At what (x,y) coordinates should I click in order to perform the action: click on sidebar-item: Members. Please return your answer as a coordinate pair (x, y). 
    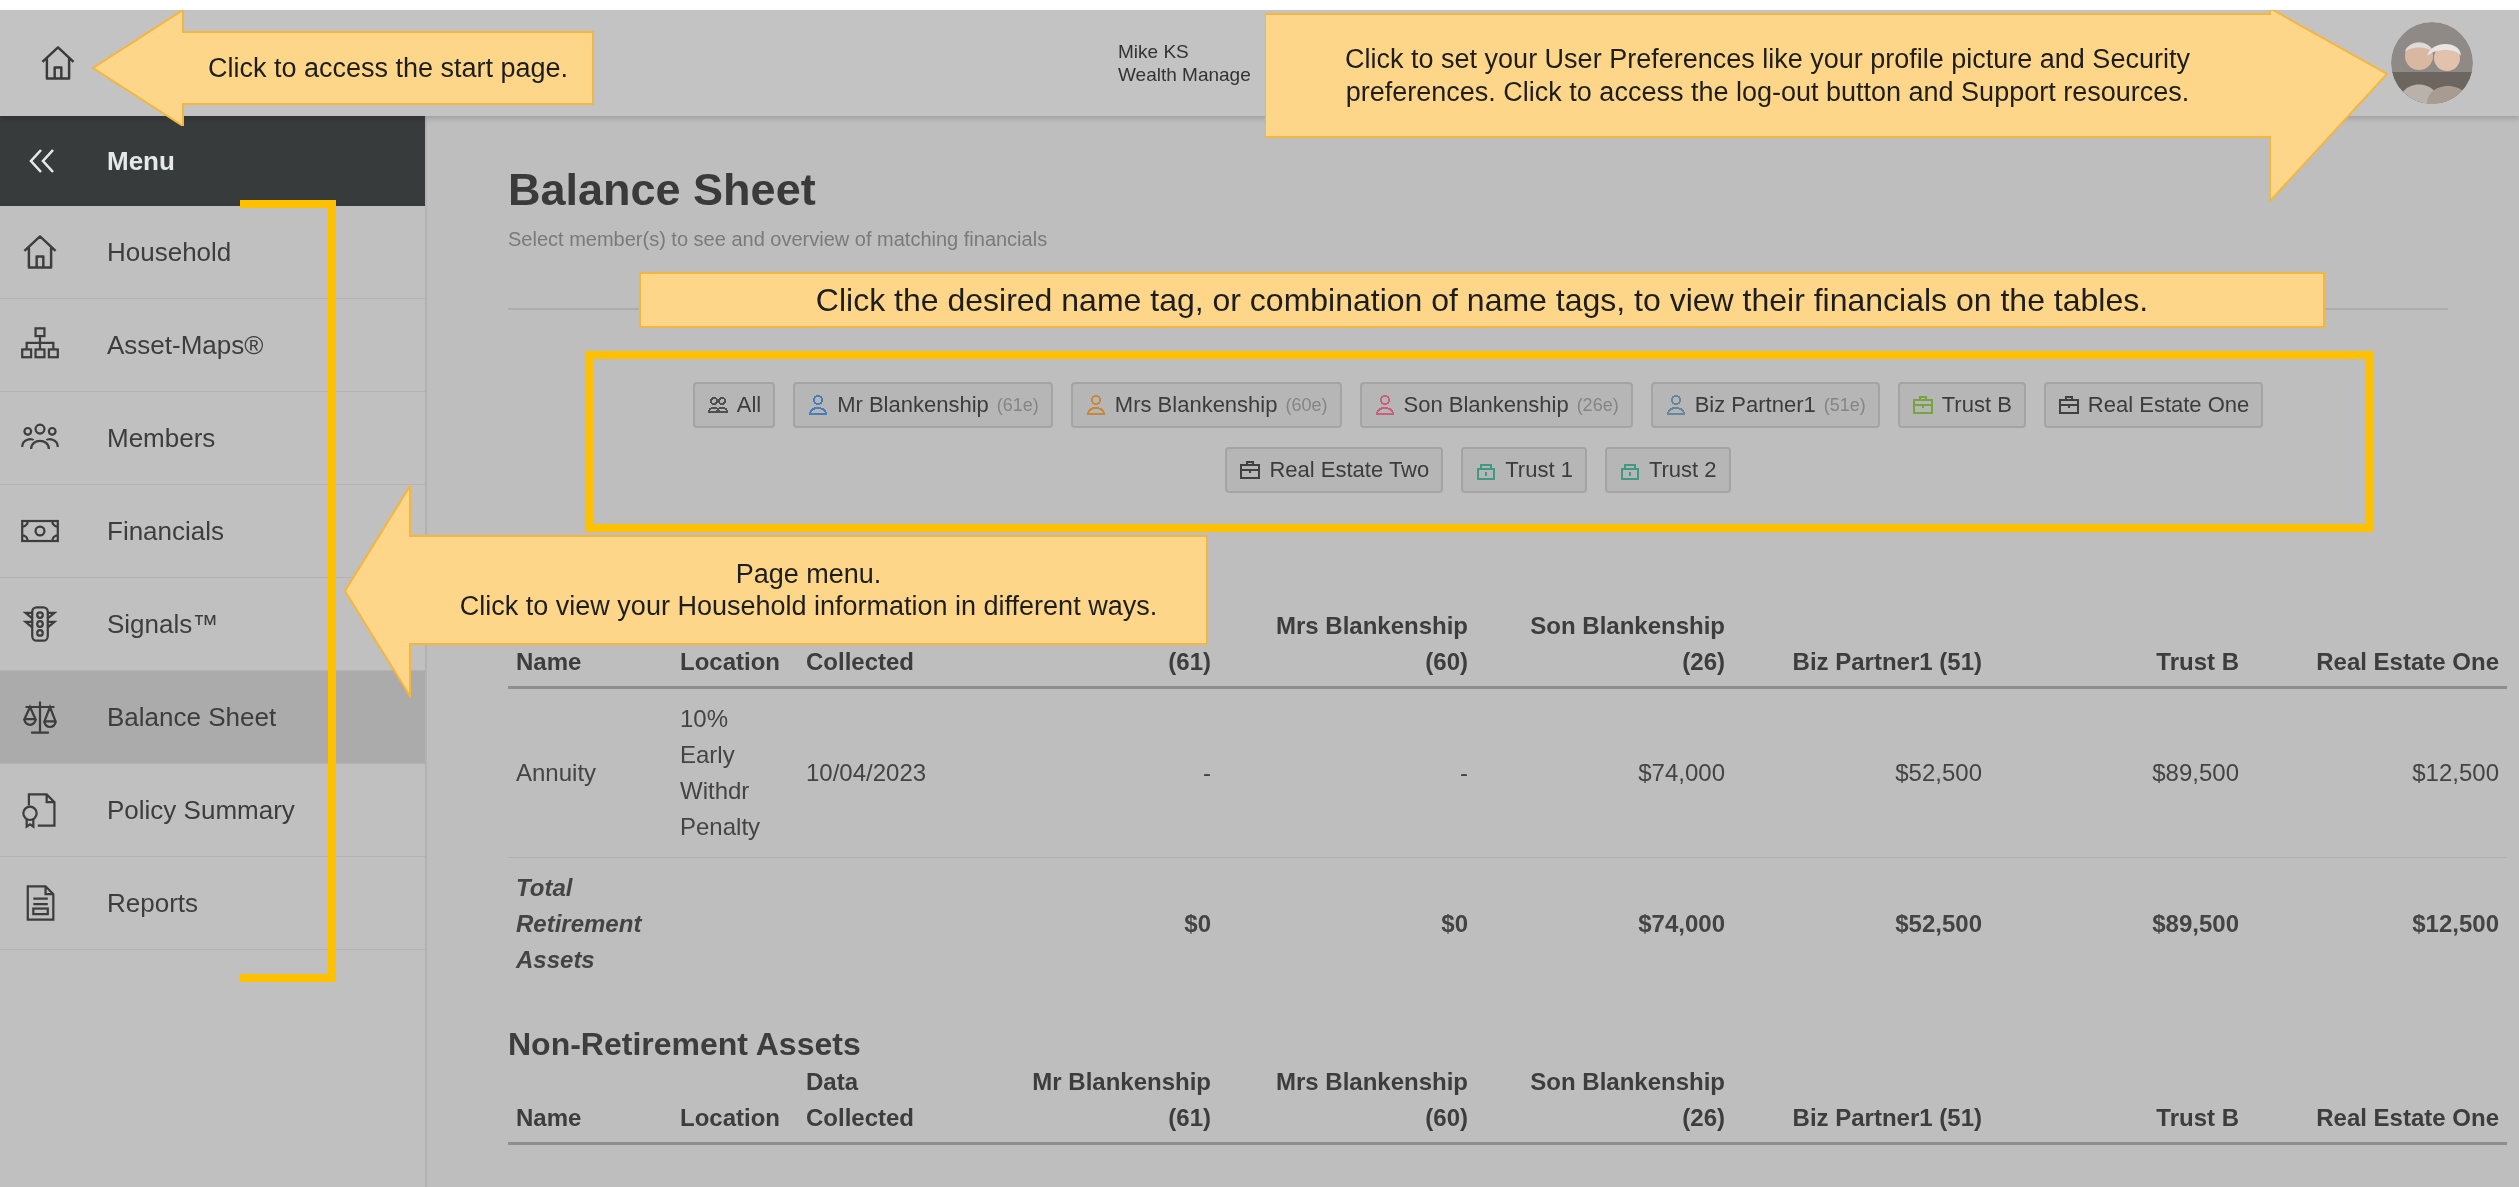
    Looking at the image, I should click on (212, 438).